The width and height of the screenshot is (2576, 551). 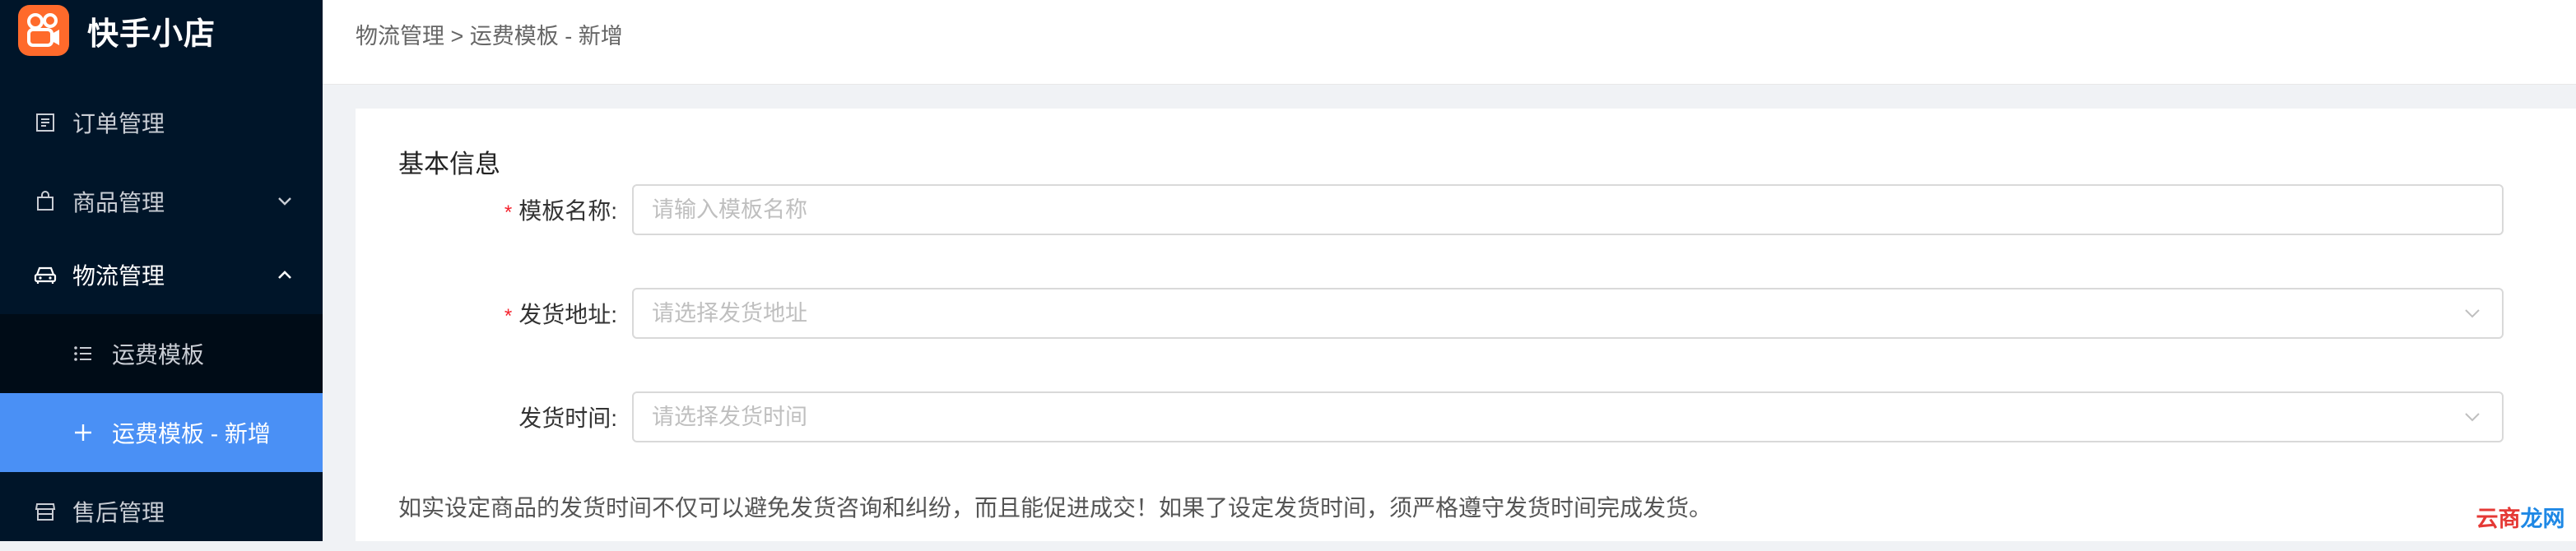 I want to click on sidebar-item-logistics: 物流管理, so click(x=161, y=274).